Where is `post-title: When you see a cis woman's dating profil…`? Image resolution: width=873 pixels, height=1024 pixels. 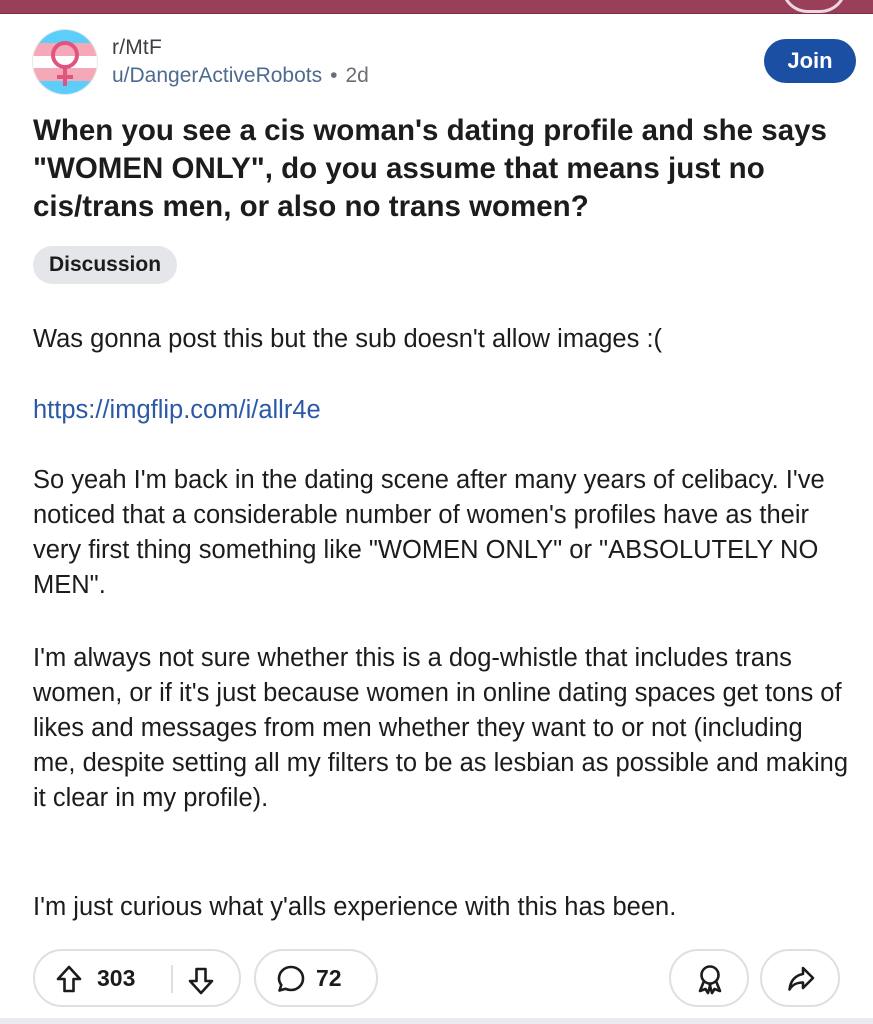
post-title: When you see a cis woman's dating profil… is located at coordinates (430, 168).